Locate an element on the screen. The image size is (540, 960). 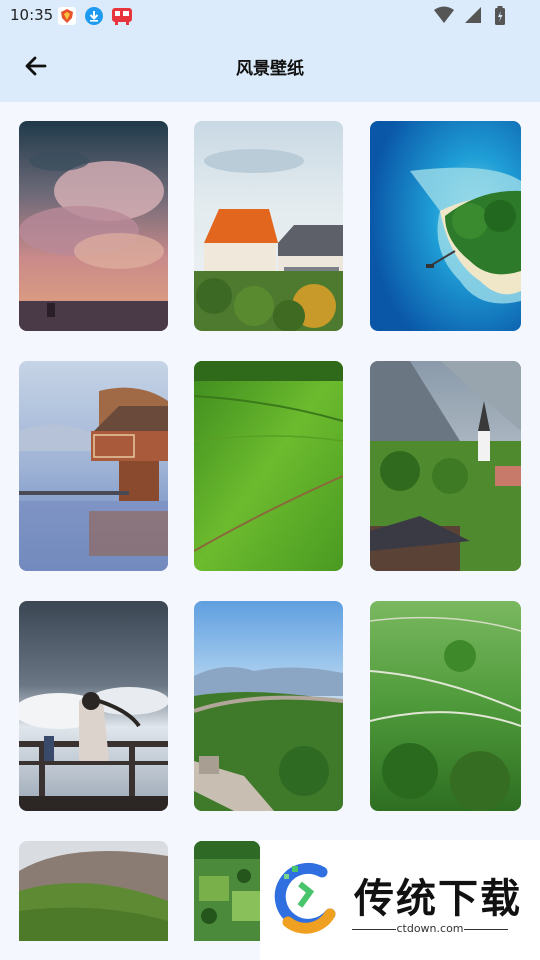
wallpaper-countryside-fields is located at coordinates (227, 891).